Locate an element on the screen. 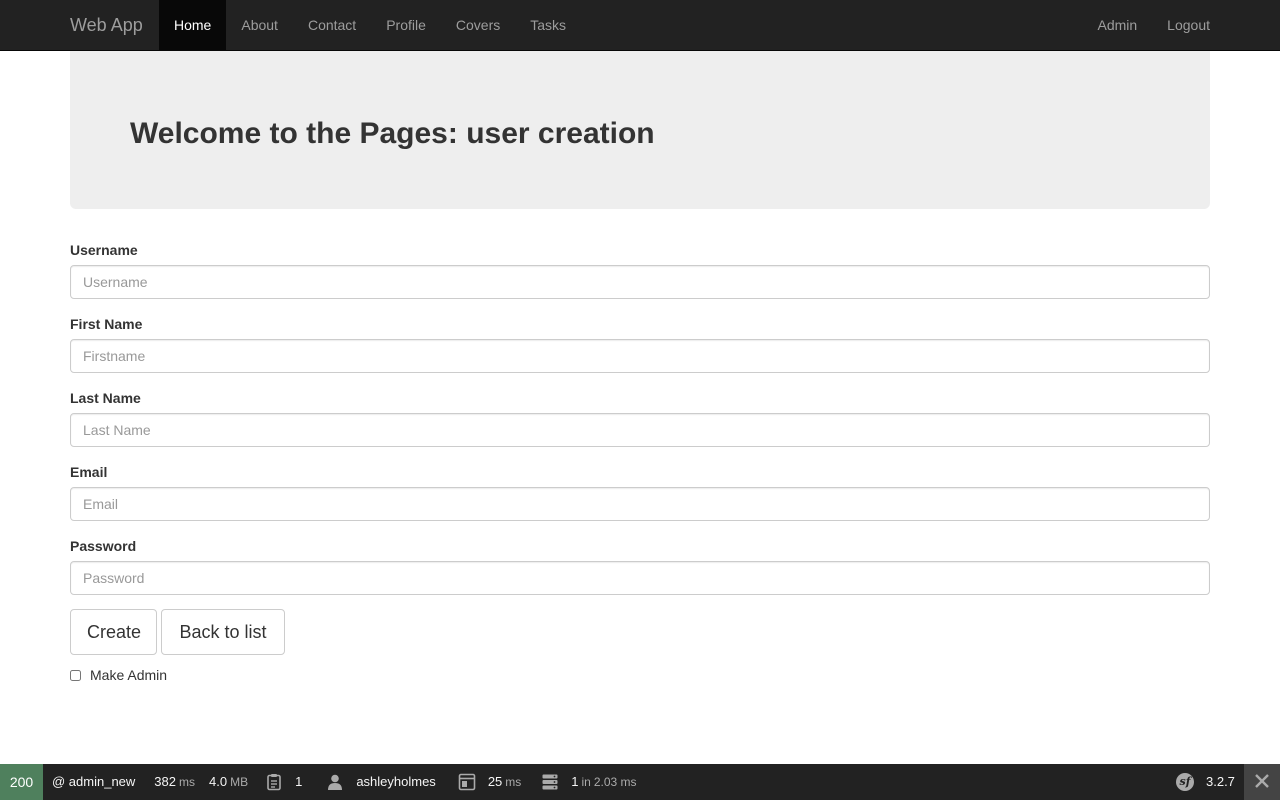  back-to-list-button: Back to list is located at coordinates (223, 632).